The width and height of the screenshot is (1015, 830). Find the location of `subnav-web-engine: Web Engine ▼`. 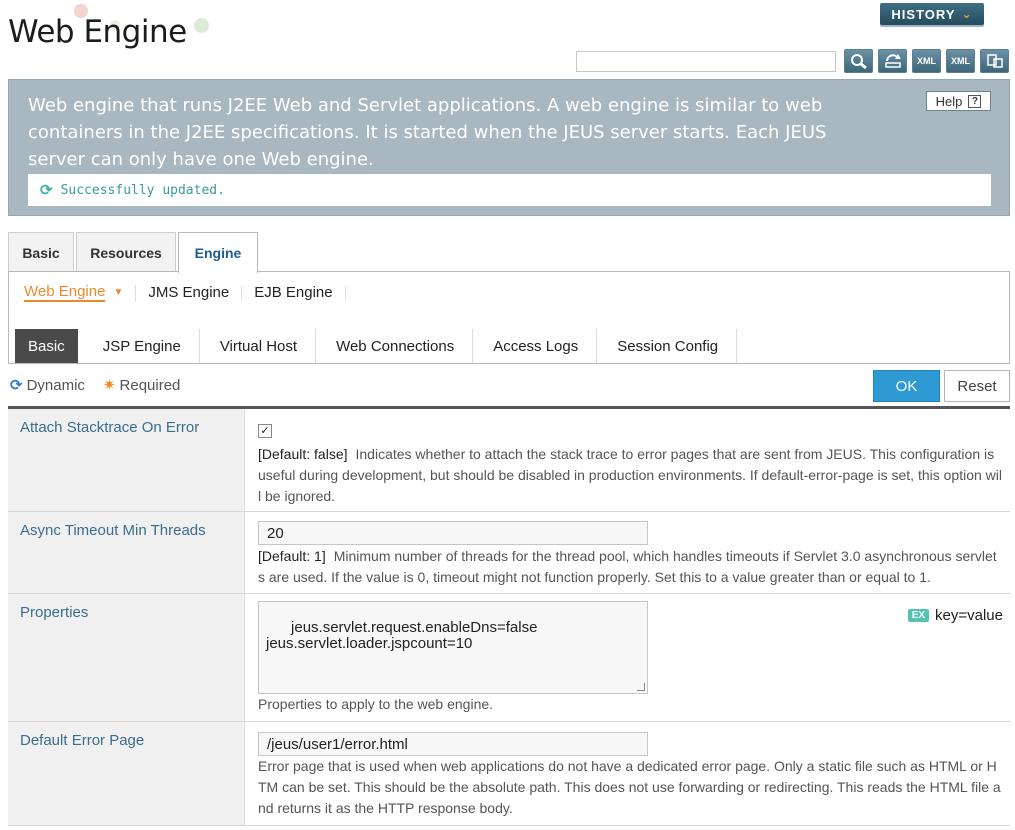

subnav-web-engine: Web Engine ▼ is located at coordinates (80, 292).